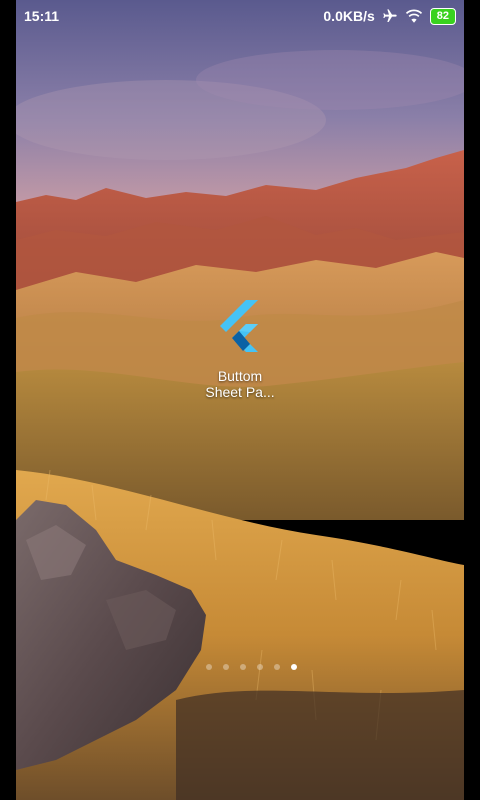 The width and height of the screenshot is (480, 800). What do you see at coordinates (240, 376) in the screenshot?
I see `app-label-line1: Buttom` at bounding box center [240, 376].